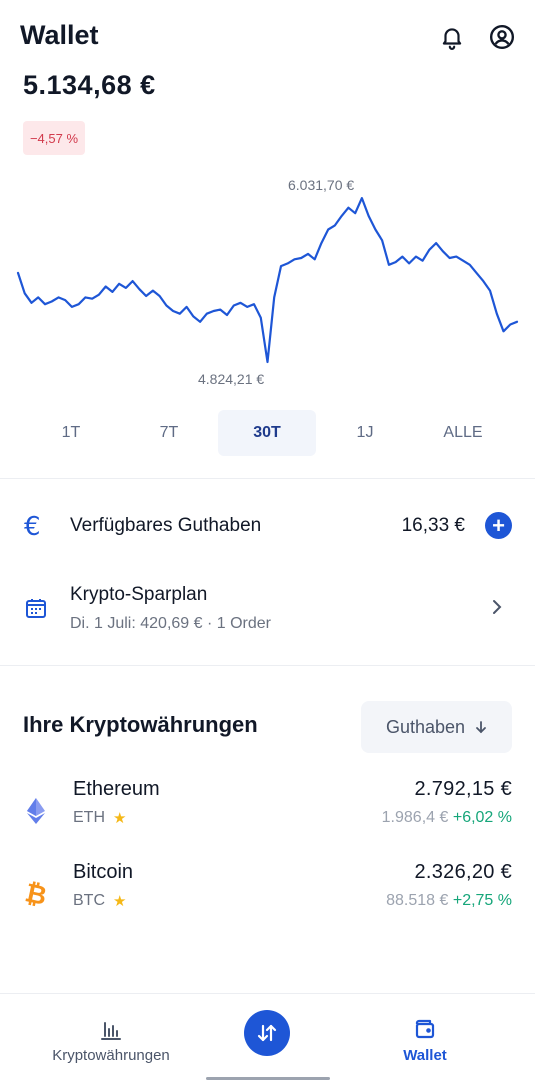  What do you see at coordinates (497, 607) in the screenshot?
I see `chevron-right-icon` at bounding box center [497, 607].